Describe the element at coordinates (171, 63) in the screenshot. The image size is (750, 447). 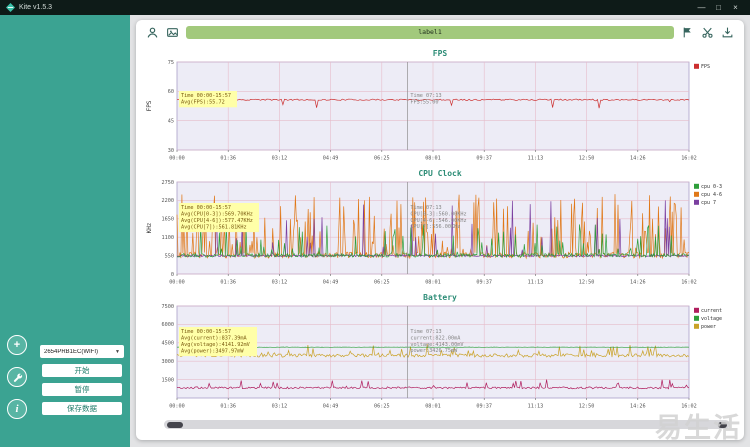
I see `svg-text: 75` at that location.